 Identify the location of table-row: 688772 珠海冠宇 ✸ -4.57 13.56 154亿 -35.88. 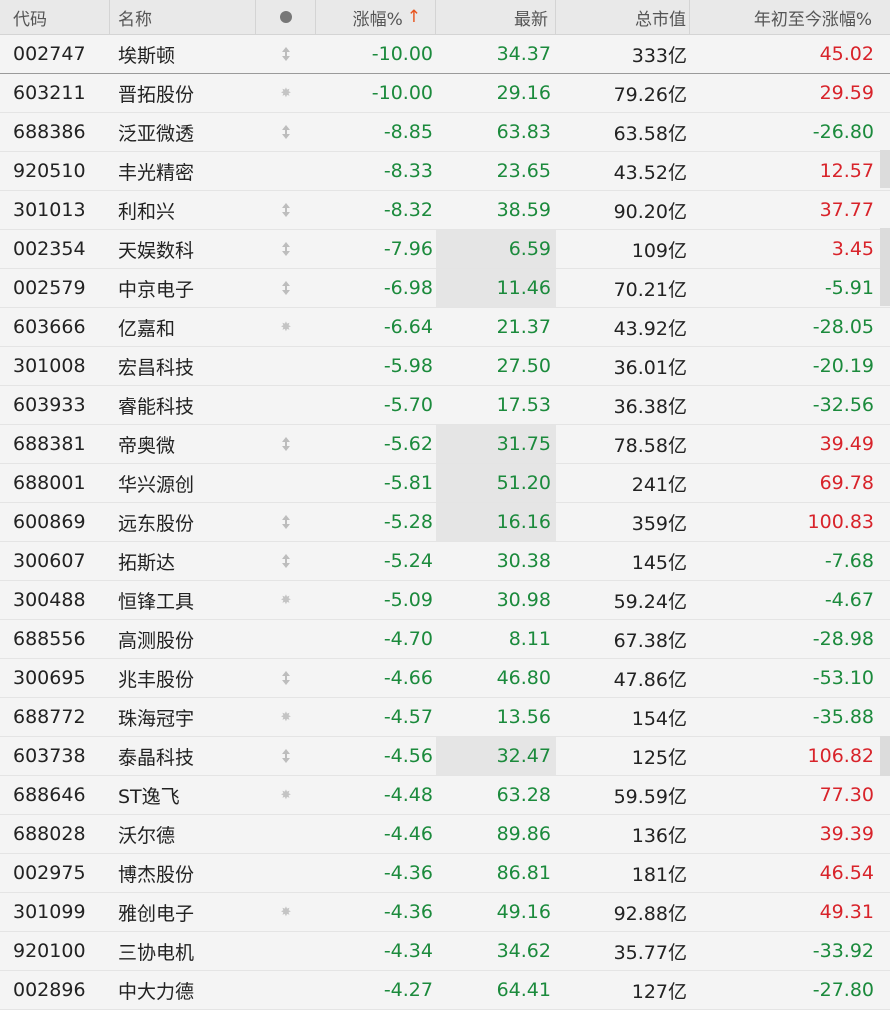
(445, 717).